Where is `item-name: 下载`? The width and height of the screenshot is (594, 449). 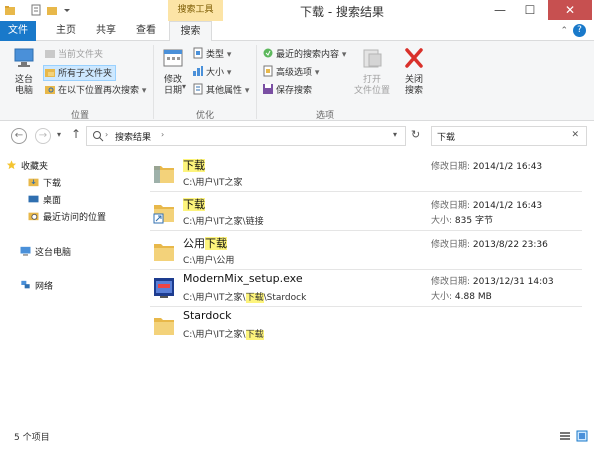
item-name: 下载 is located at coordinates (194, 204).